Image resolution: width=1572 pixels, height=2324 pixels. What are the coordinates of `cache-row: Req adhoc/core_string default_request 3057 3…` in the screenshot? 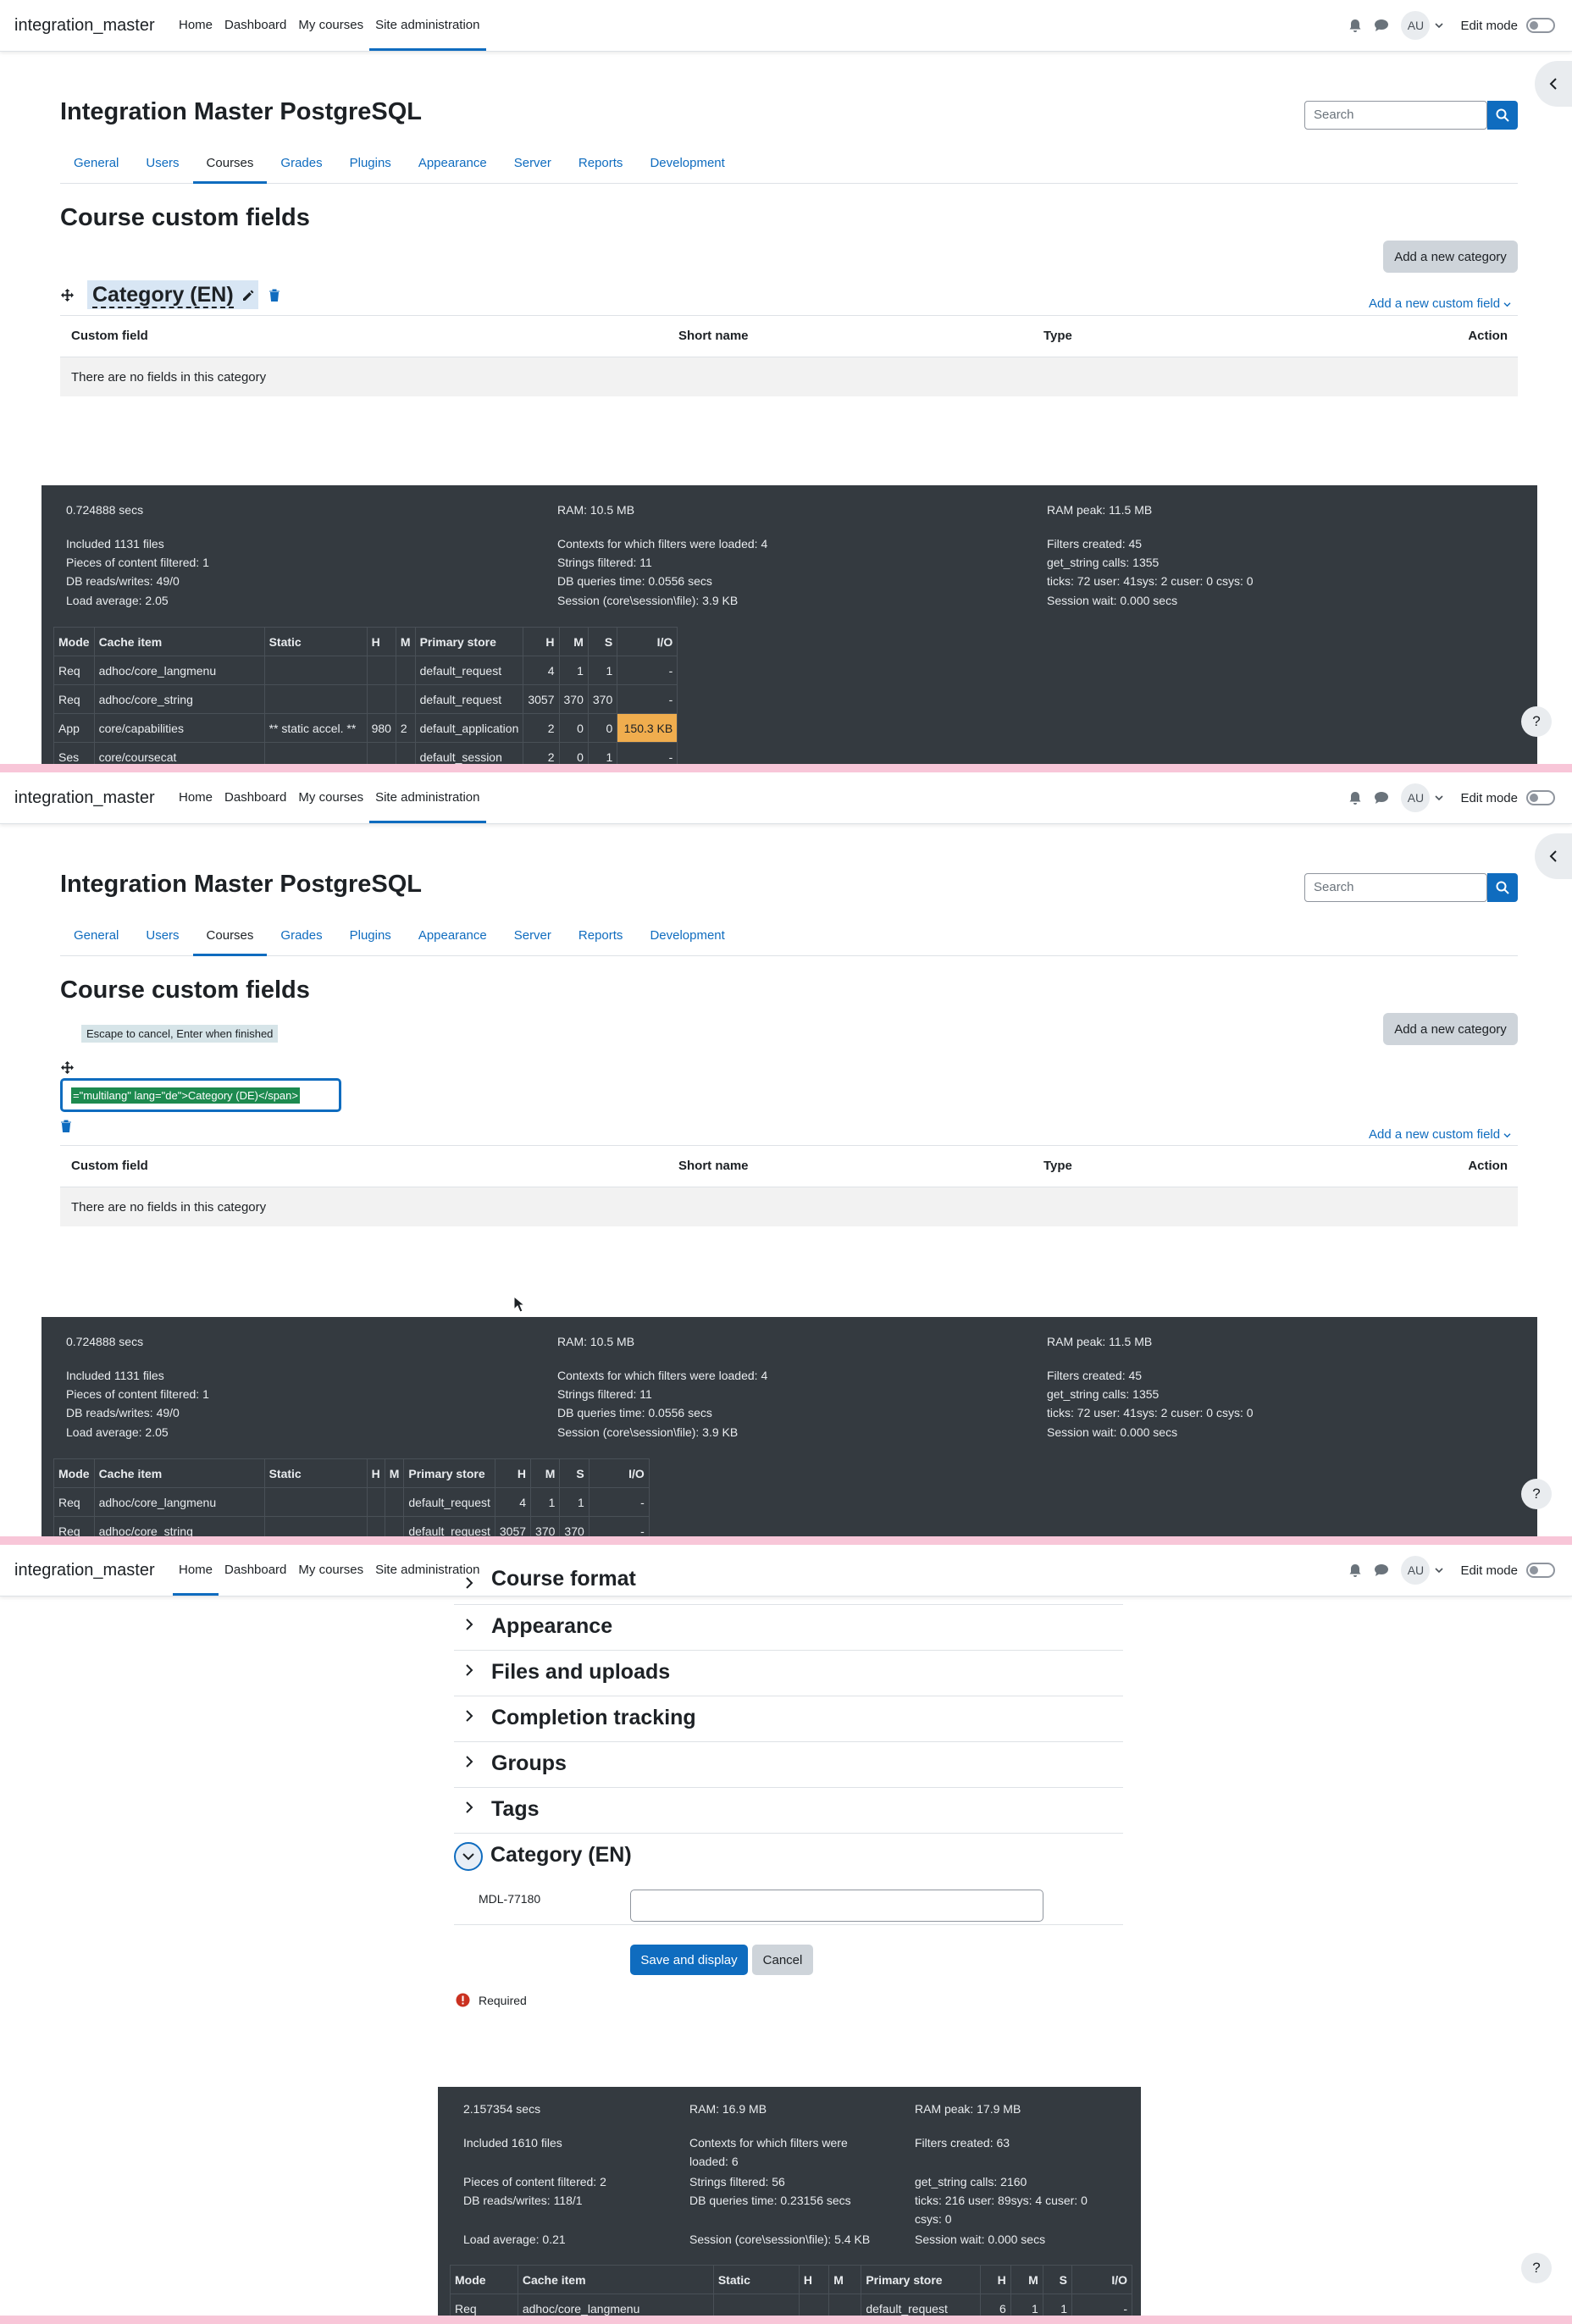 It's located at (351, 1526).